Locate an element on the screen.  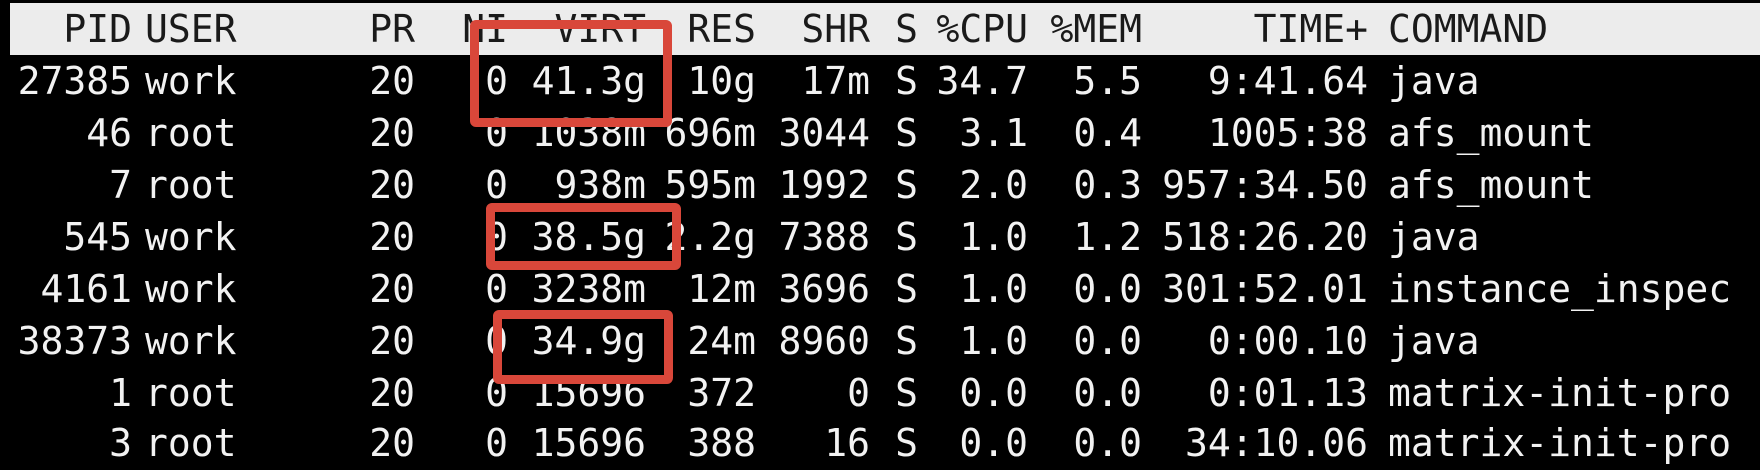
header-state: S is located at coordinates (906, 29).